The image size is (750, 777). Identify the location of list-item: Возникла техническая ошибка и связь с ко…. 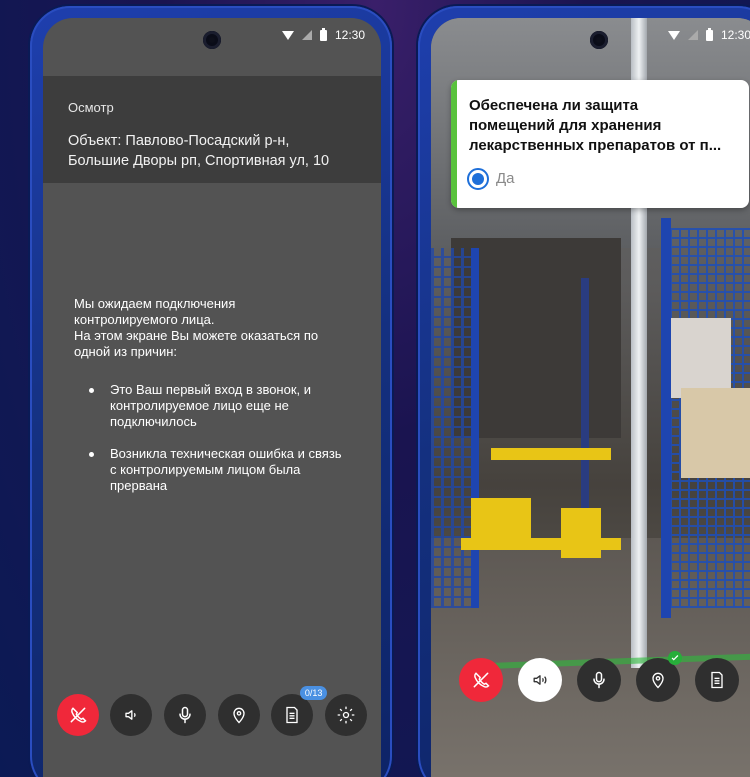
(224, 470).